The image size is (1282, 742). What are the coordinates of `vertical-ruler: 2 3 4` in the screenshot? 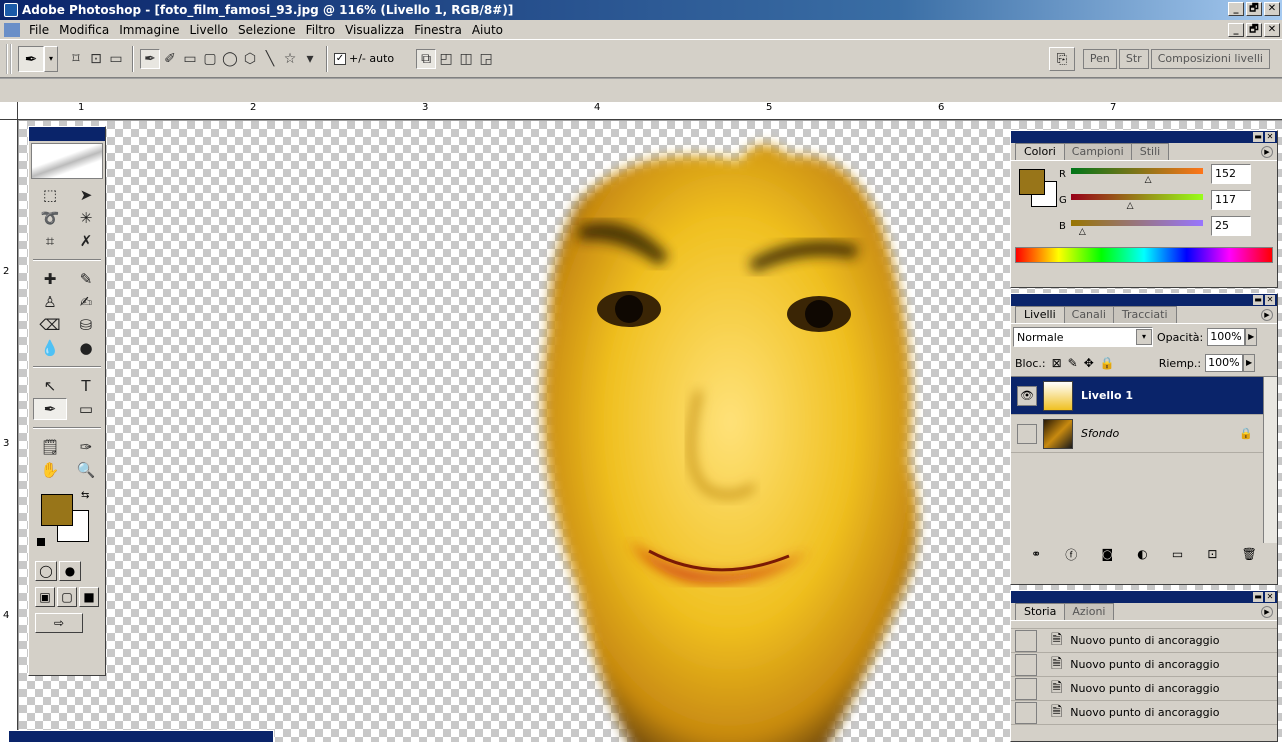 It's located at (9, 431).